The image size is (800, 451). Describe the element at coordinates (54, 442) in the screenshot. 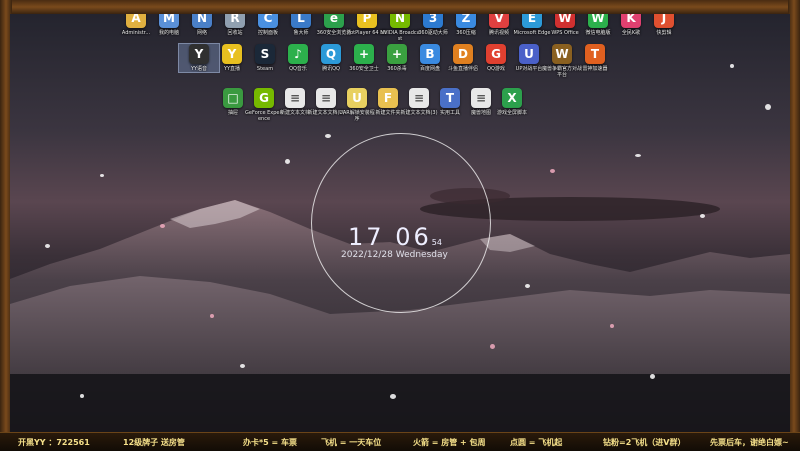

I see `ticker-item: 开黑YY ：722561` at that location.